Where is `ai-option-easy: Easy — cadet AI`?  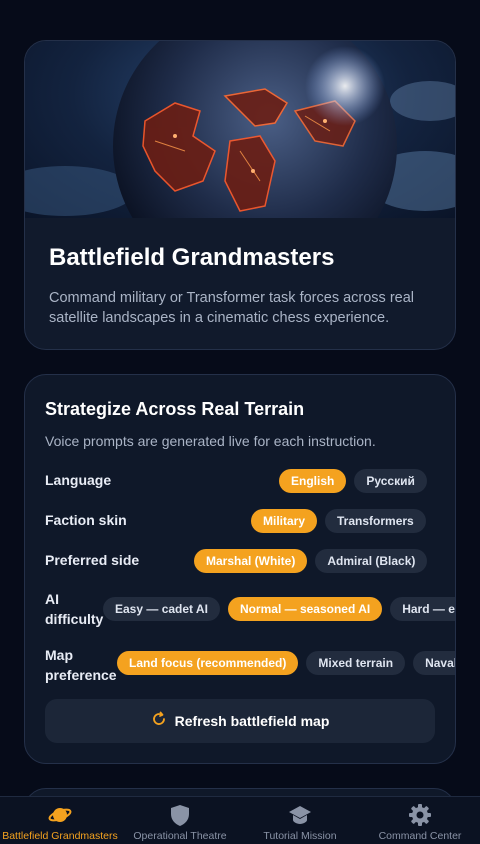
ai-option-easy: Easy — cadet AI is located at coordinates (161, 609).